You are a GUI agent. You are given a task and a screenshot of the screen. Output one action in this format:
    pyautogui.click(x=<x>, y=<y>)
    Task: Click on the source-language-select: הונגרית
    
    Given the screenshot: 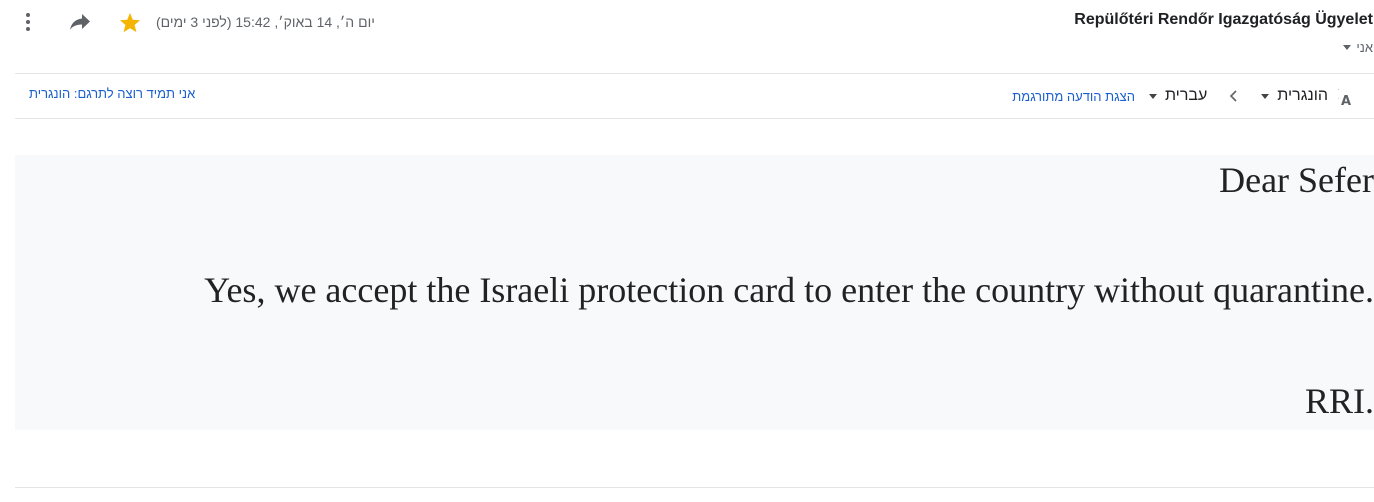 What is the action you would take?
    pyautogui.click(x=1294, y=96)
    